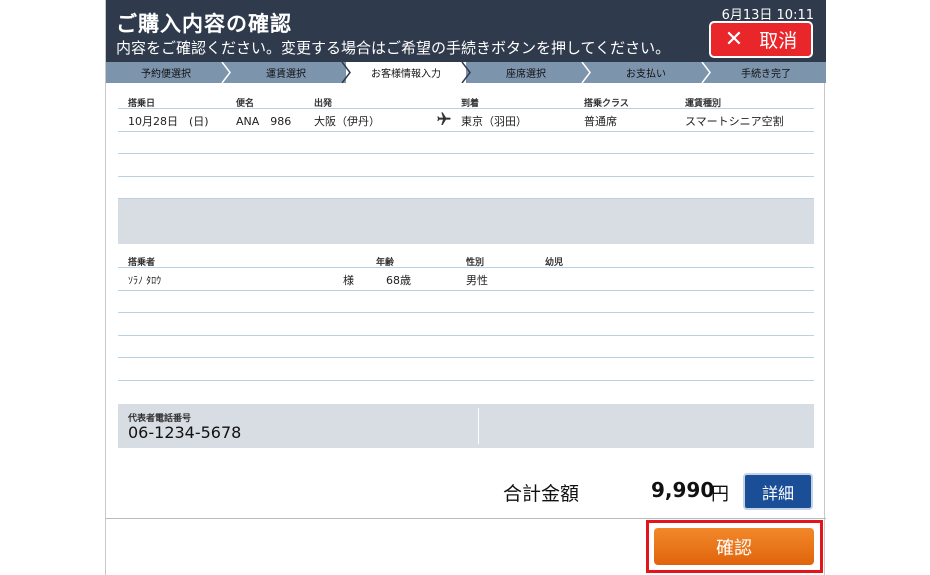  I want to click on flight-number: ANA 986, so click(264, 121).